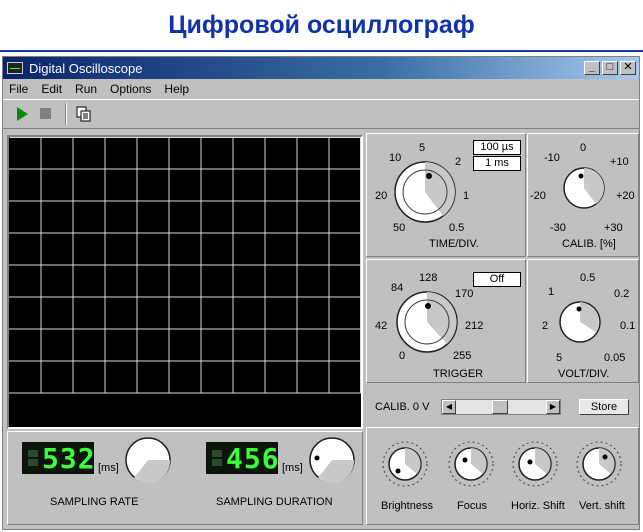 The width and height of the screenshot is (643, 532). What do you see at coordinates (18, 89) in the screenshot?
I see `menu-file: File` at bounding box center [18, 89].